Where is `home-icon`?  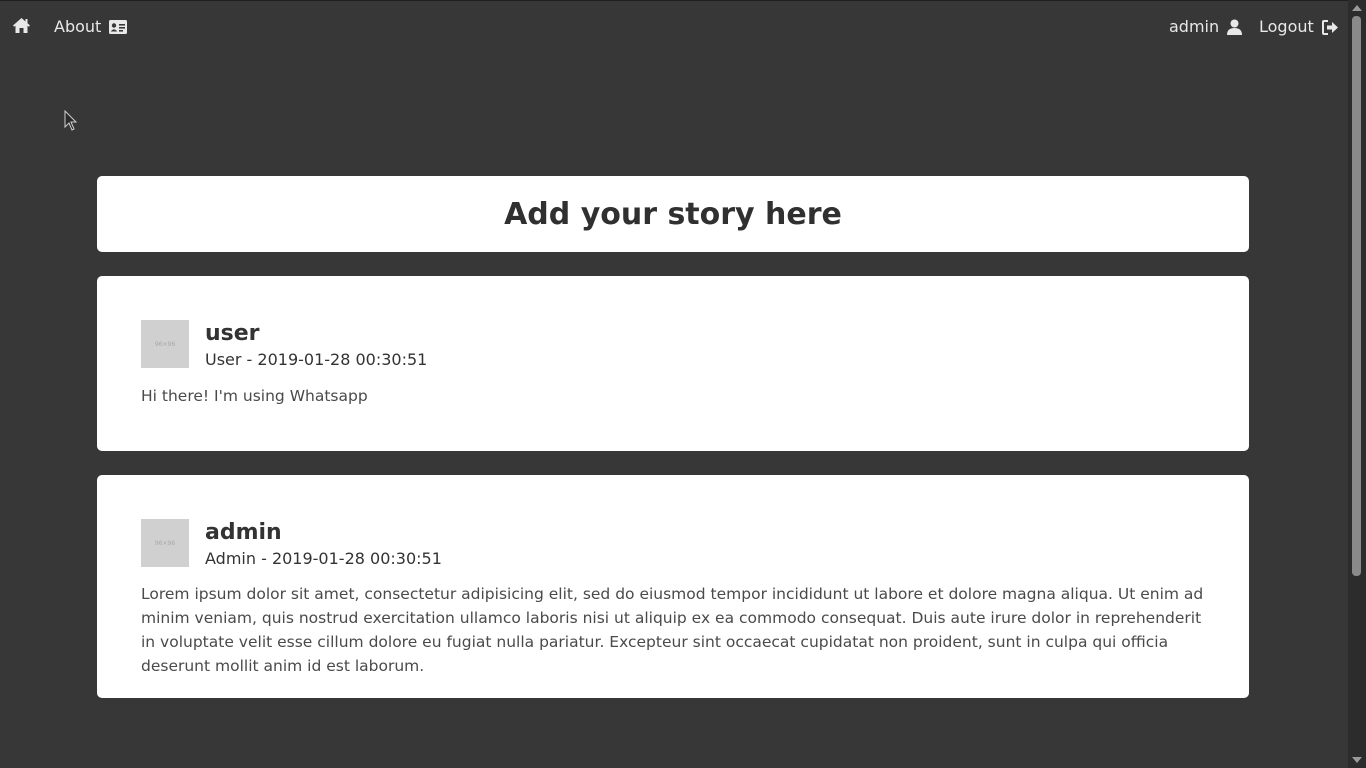 home-icon is located at coordinates (21, 25).